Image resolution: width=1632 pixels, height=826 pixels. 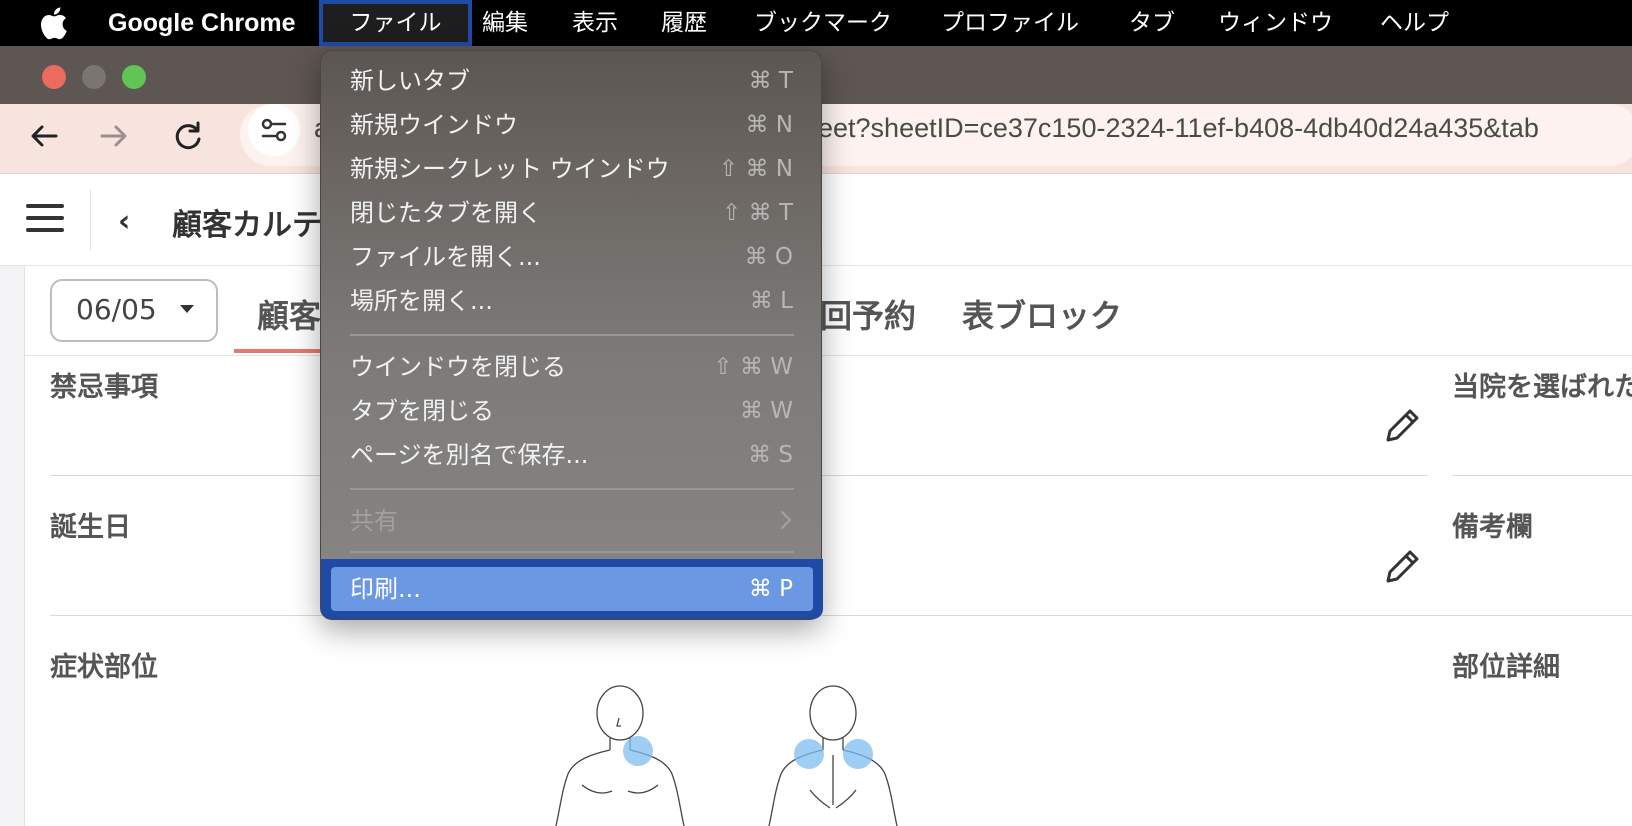 I want to click on zoom-window-button, so click(x=134, y=77).